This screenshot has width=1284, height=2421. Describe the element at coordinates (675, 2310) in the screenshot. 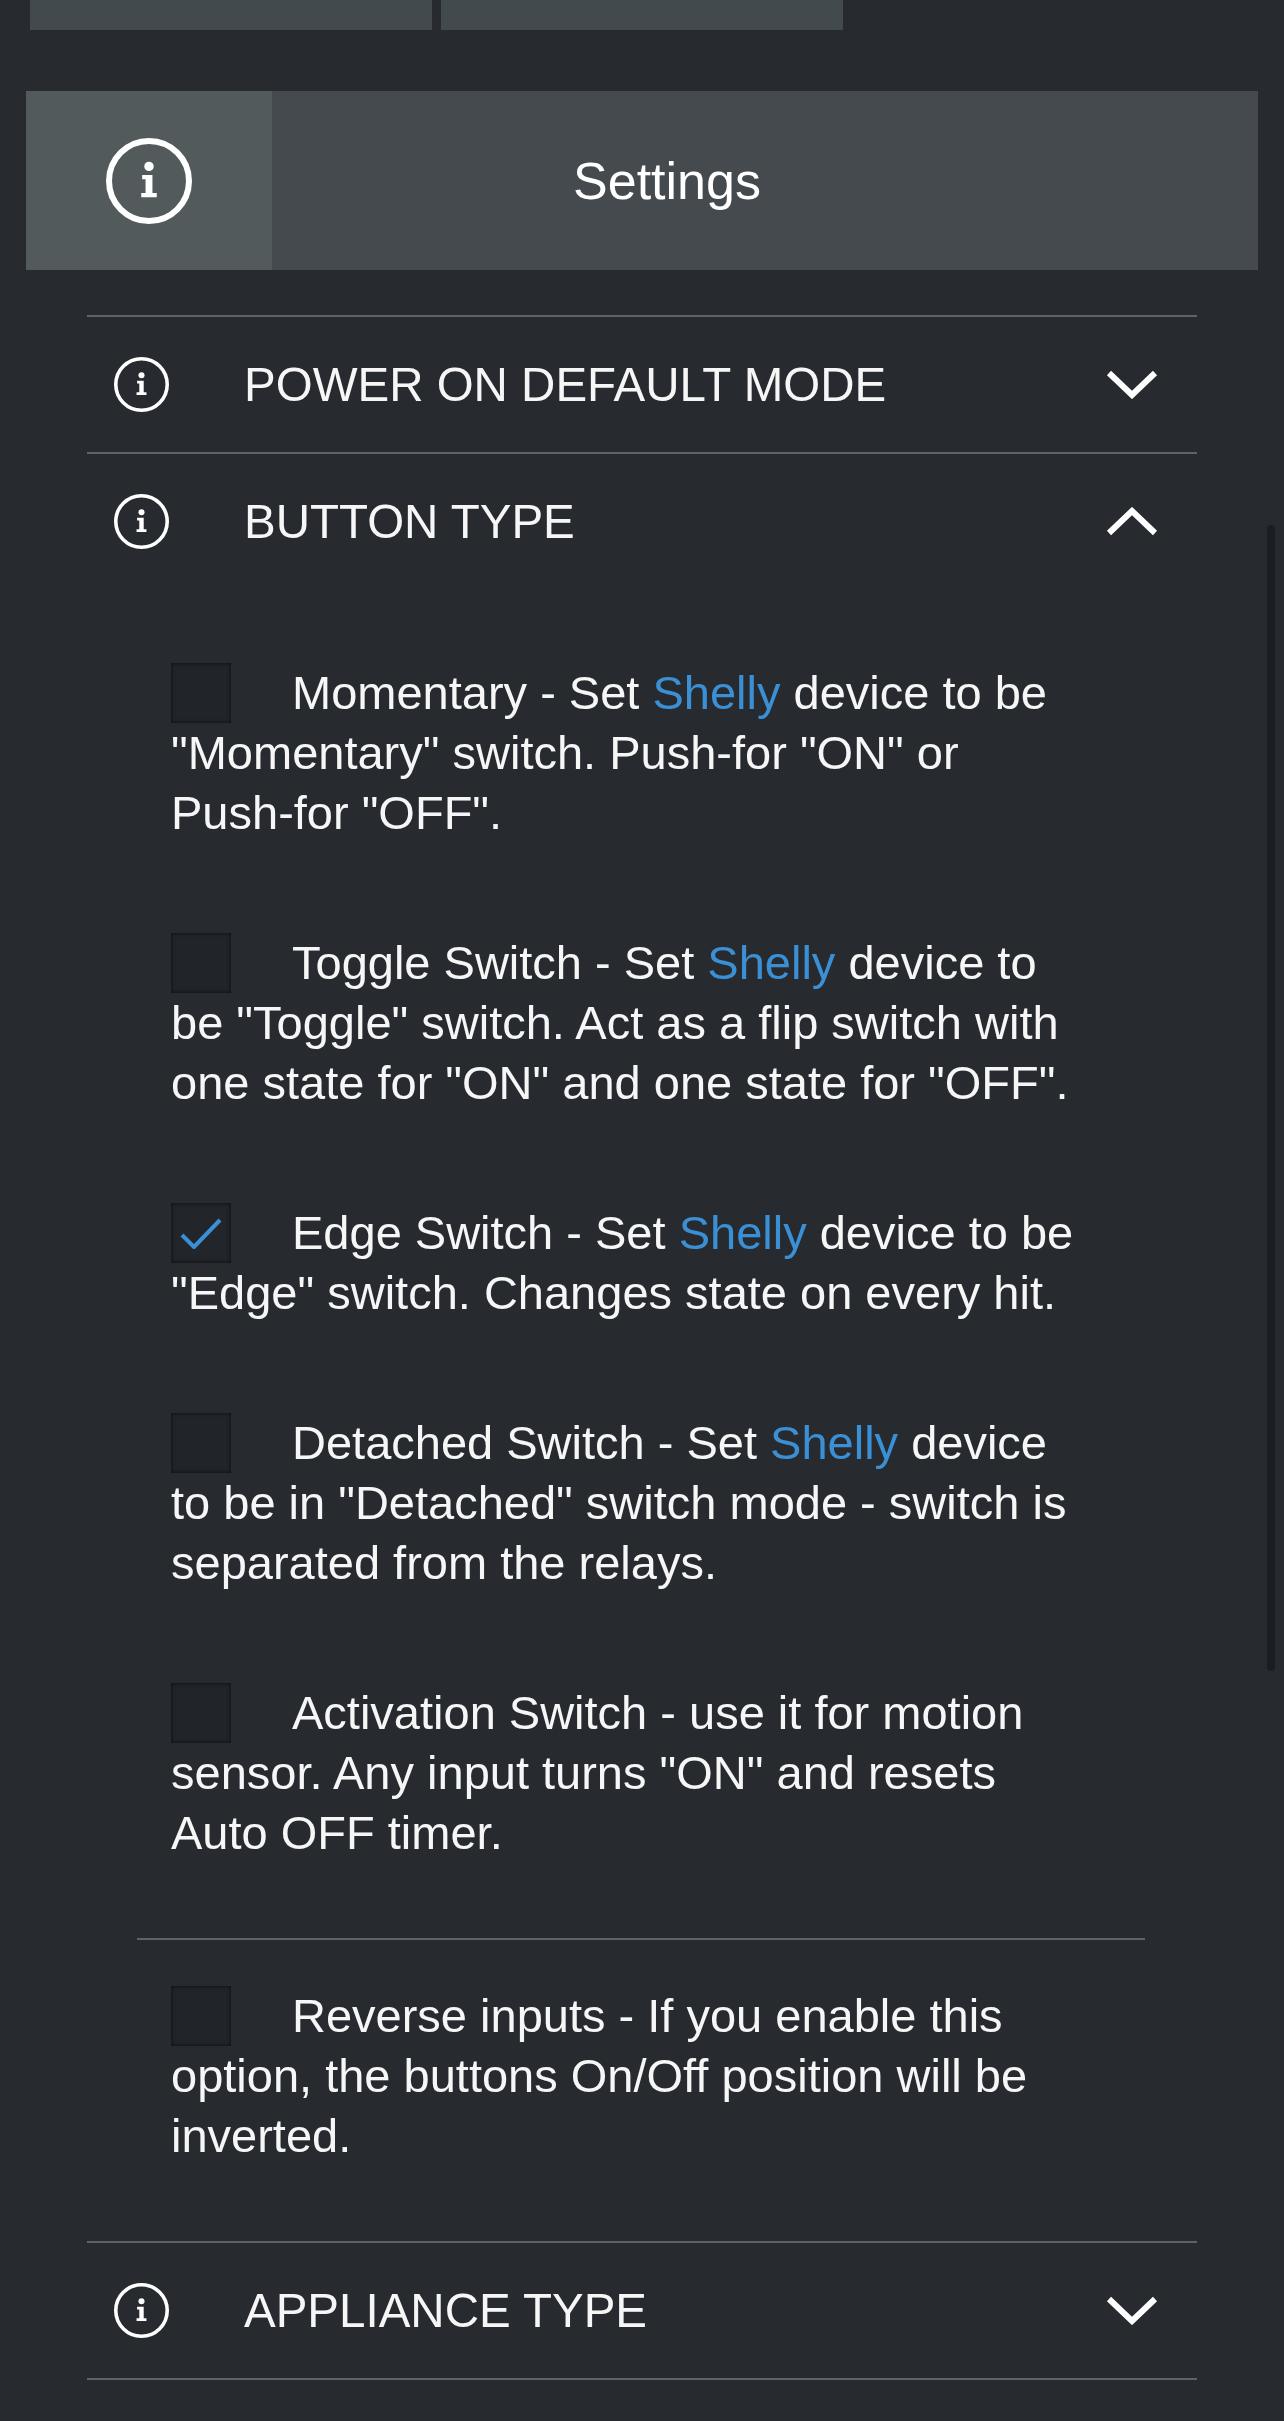

I see `section-title: APPLIANCE TYPE` at that location.